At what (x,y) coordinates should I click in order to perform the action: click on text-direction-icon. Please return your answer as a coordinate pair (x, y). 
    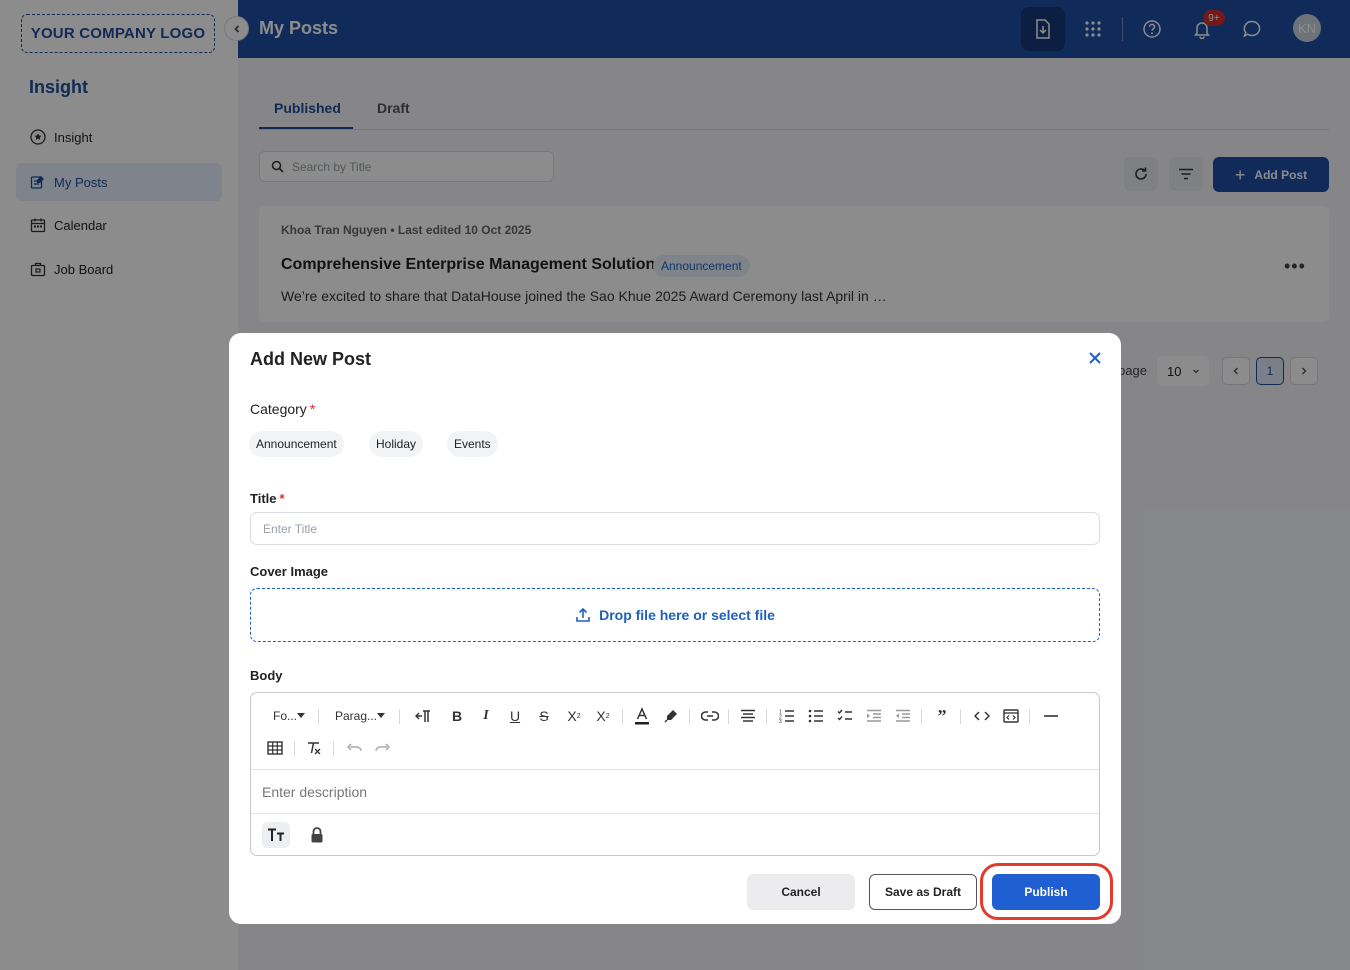
    Looking at the image, I should click on (423, 716).